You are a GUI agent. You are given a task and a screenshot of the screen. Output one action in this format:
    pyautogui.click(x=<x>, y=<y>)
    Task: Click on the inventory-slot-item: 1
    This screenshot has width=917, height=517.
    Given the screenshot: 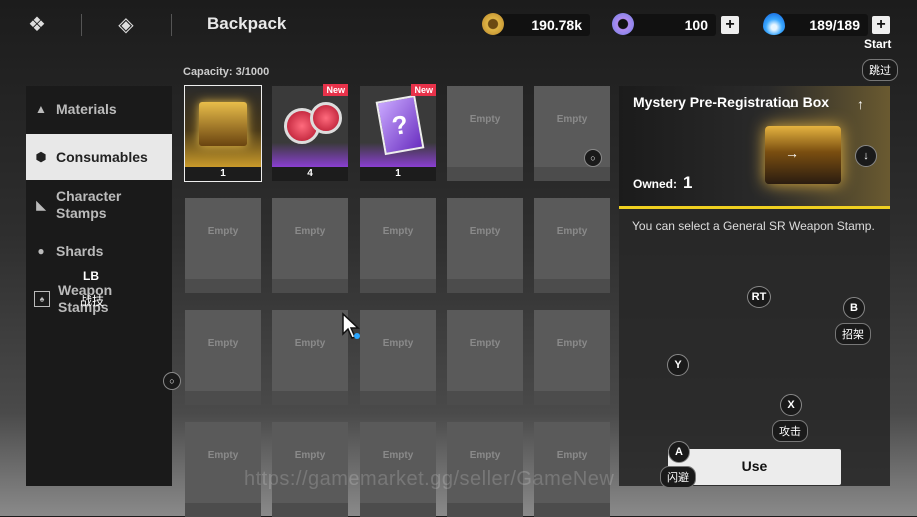 What is the action you would take?
    pyautogui.click(x=223, y=133)
    